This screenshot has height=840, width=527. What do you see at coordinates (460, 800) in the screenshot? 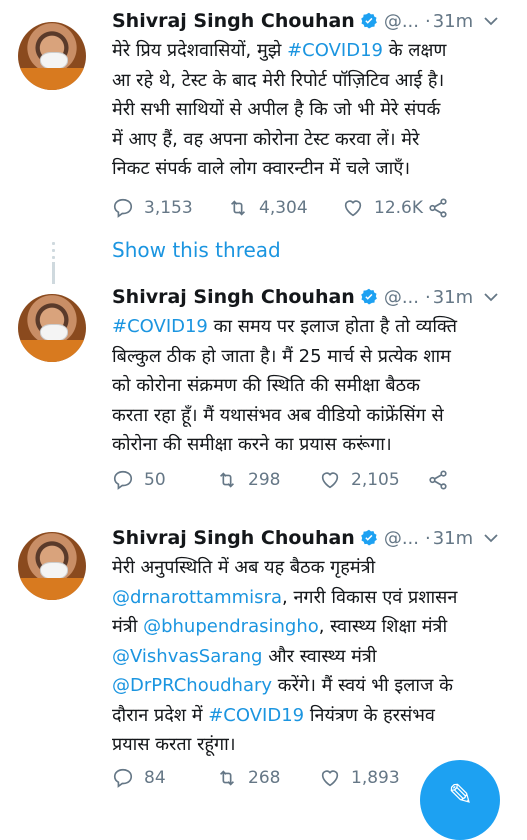
I see `compose-button: ✎` at bounding box center [460, 800].